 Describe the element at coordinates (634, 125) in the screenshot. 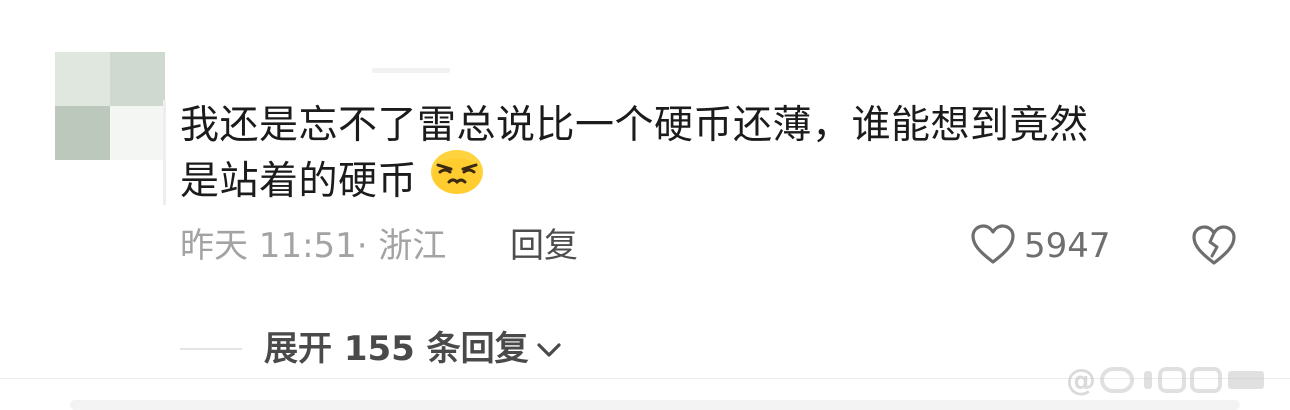

I see `comment-text-line-1: 我还是忘不了雷总说比一个硬币还薄，谁能想到竟然` at that location.